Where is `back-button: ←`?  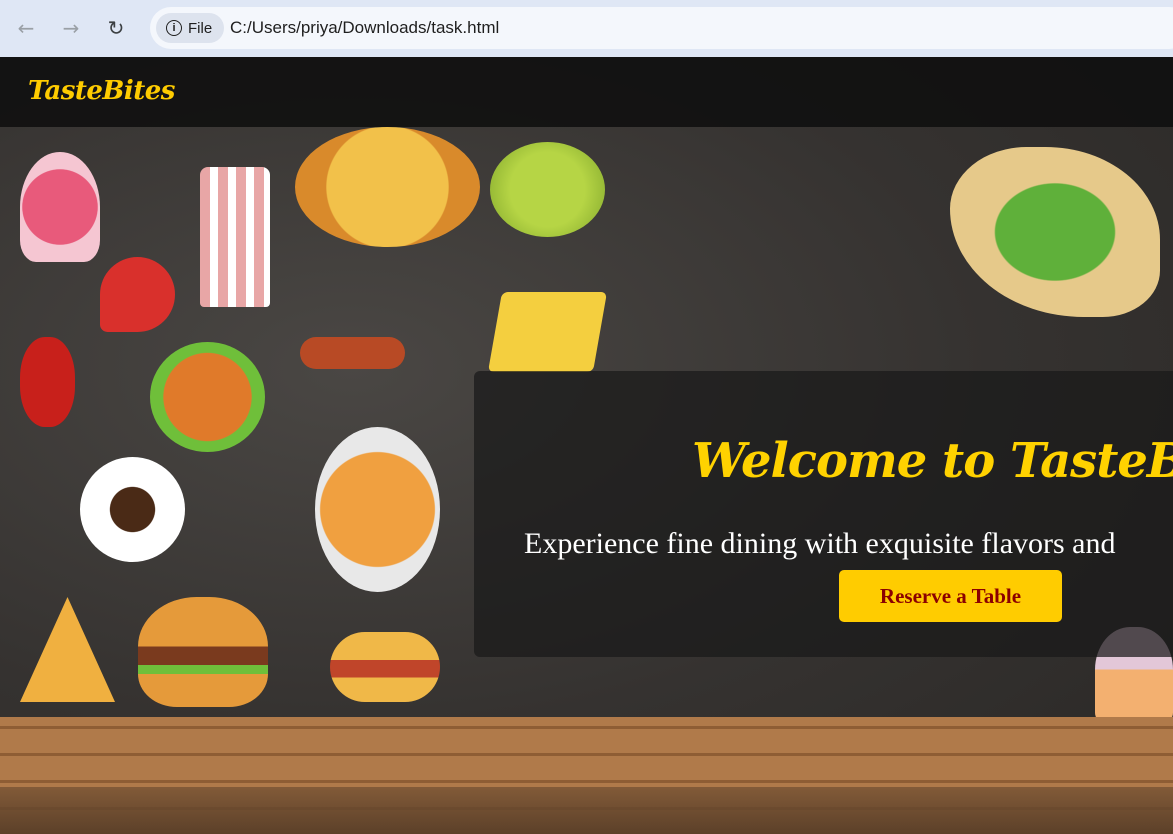 back-button: ← is located at coordinates (26, 28).